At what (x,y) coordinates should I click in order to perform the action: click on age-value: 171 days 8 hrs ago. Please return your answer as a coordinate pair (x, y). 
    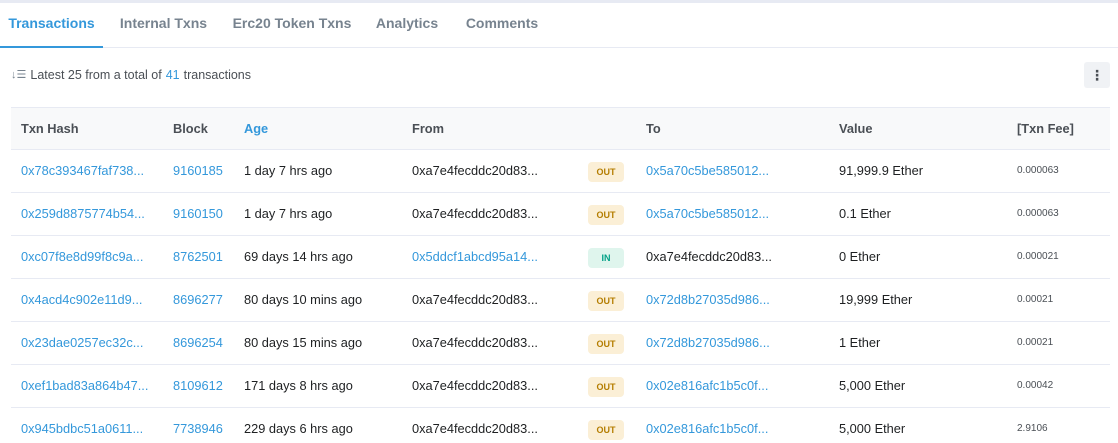
    Looking at the image, I should click on (298, 385).